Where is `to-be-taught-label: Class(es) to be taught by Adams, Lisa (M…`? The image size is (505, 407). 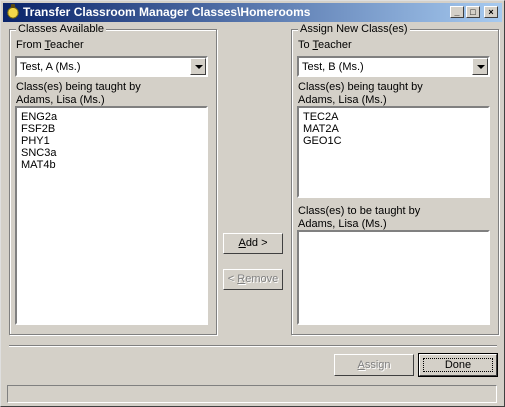
to-be-taught-label: Class(es) to be taught by Adams, Lisa (M… is located at coordinates (359, 217).